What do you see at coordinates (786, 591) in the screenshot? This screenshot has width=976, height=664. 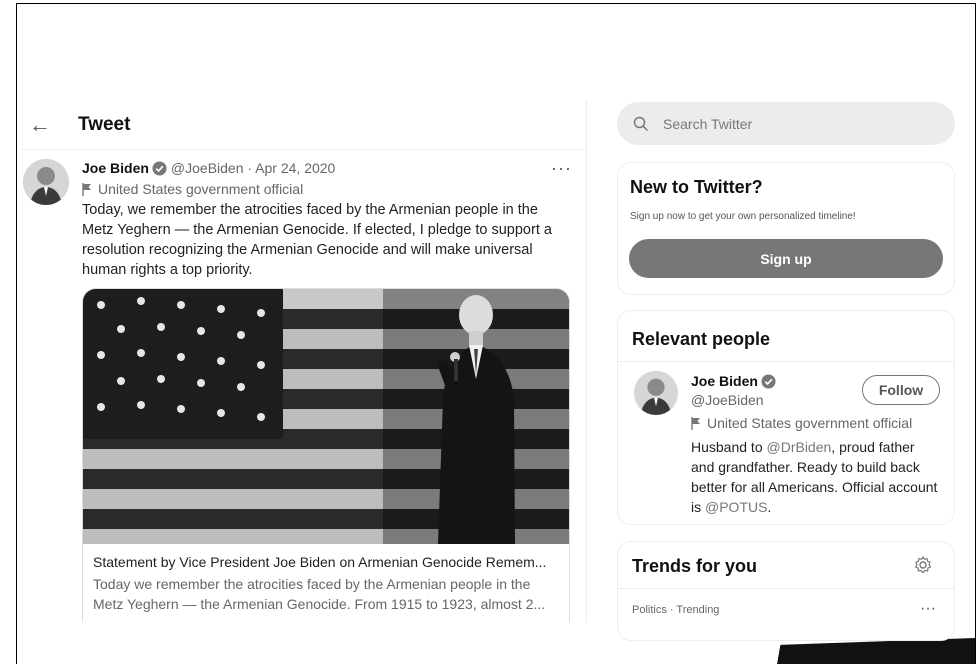 I see `trends-panel: Trends for you Politics · Trending ···` at bounding box center [786, 591].